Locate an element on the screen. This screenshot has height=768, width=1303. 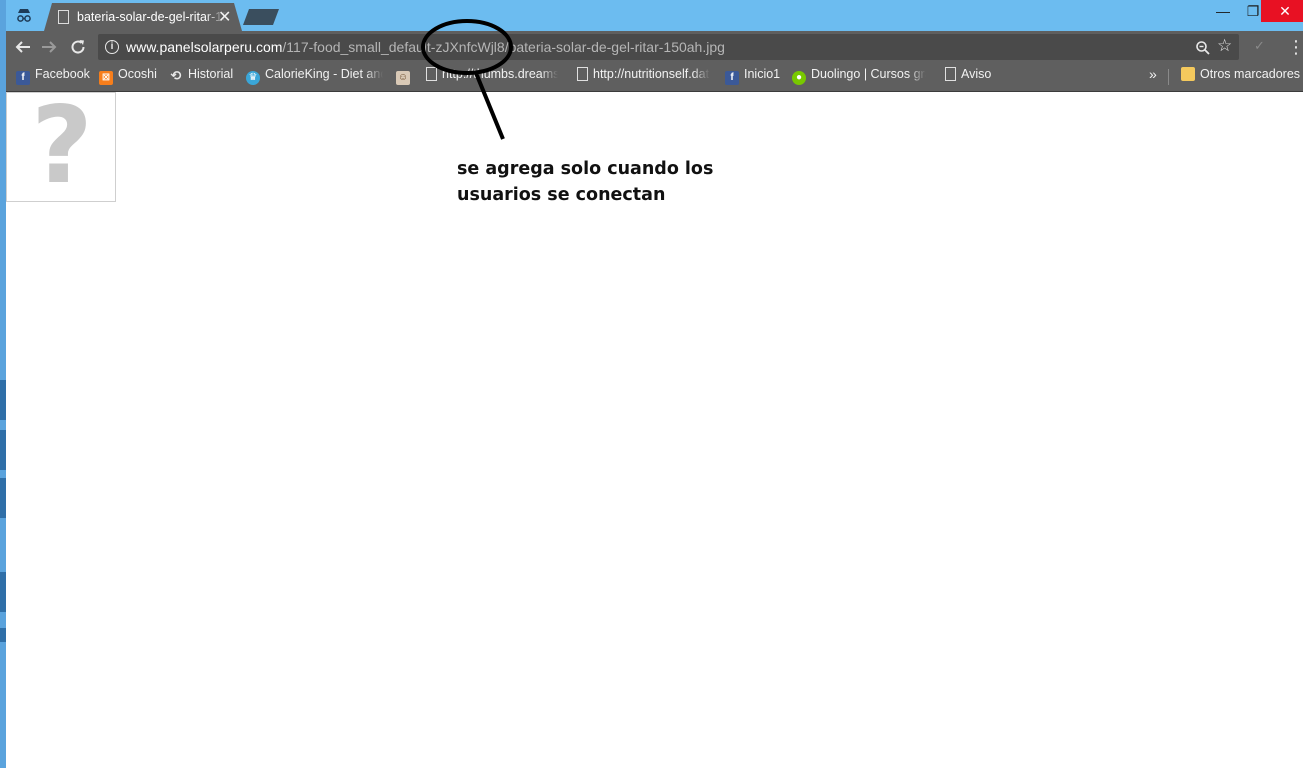
history-icon: ⟲ is located at coordinates (176, 75).